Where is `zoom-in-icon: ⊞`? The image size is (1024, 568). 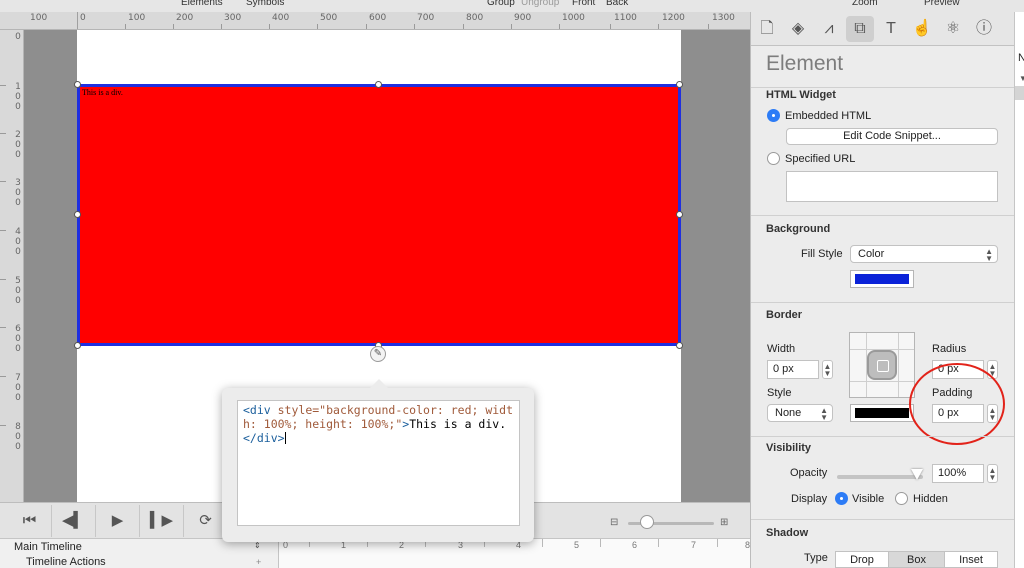 zoom-in-icon: ⊞ is located at coordinates (724, 522).